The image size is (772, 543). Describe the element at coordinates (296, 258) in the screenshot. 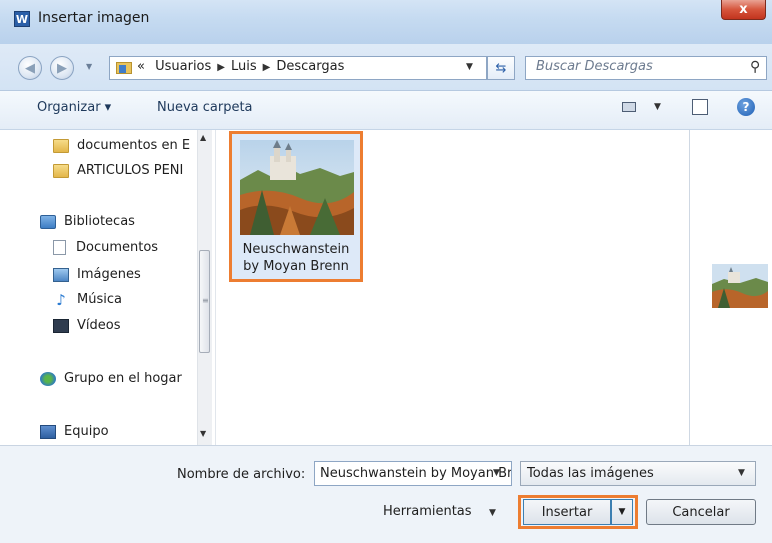

I see `file-name: Neuschwanstein by Moyan Brenn` at that location.